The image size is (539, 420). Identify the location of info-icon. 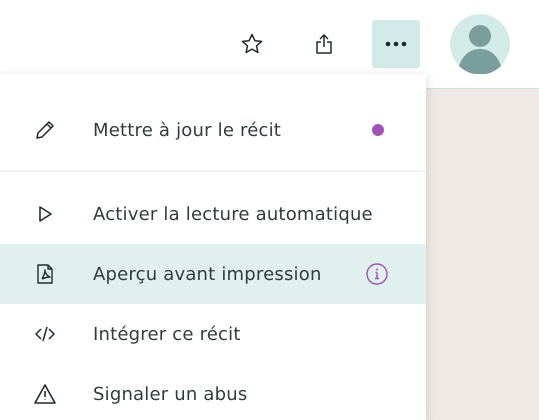
(377, 274).